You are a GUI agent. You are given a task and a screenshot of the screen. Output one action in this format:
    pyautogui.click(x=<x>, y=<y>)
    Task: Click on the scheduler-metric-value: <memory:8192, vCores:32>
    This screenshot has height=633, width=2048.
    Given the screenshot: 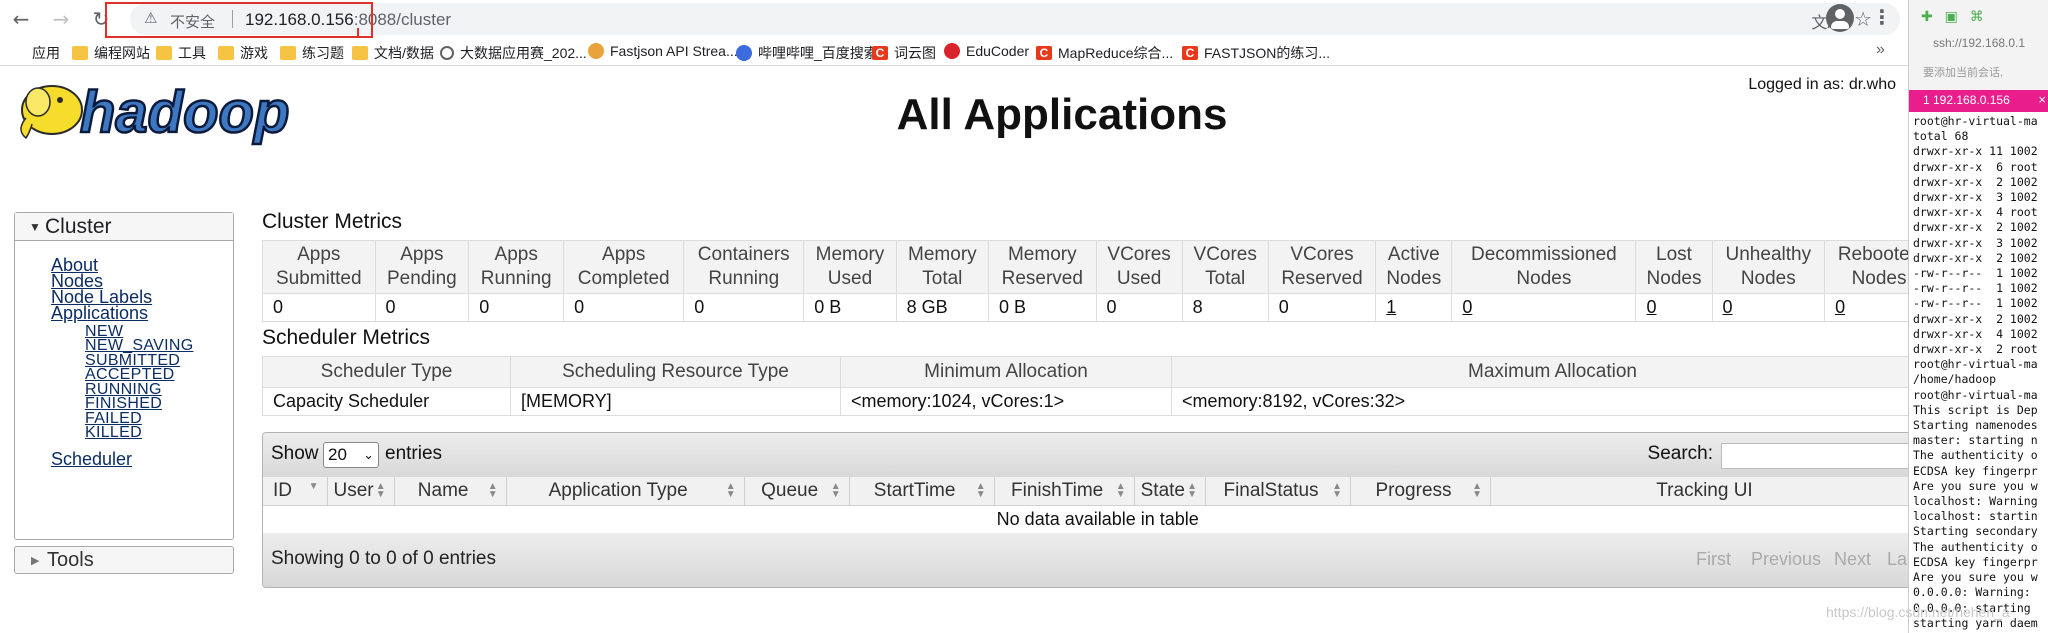 What is the action you would take?
    pyautogui.click(x=1552, y=401)
    